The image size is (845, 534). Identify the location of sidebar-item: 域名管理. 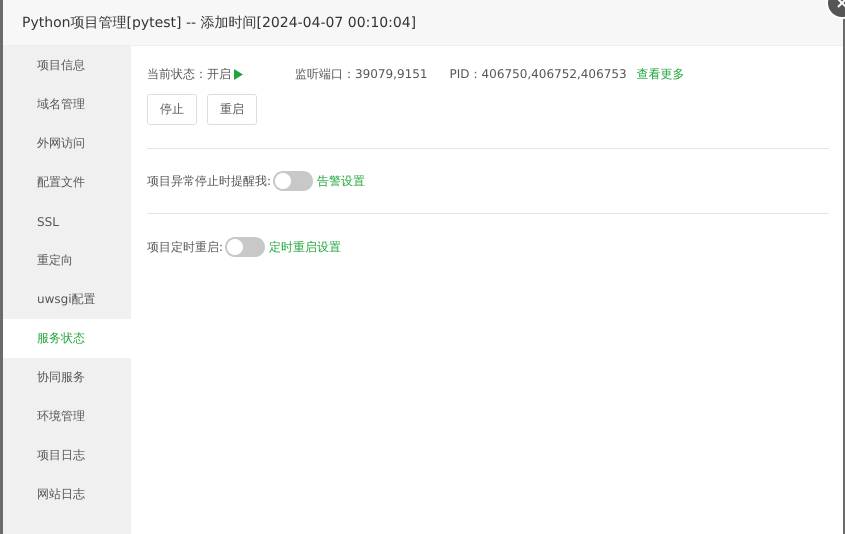
(67, 104).